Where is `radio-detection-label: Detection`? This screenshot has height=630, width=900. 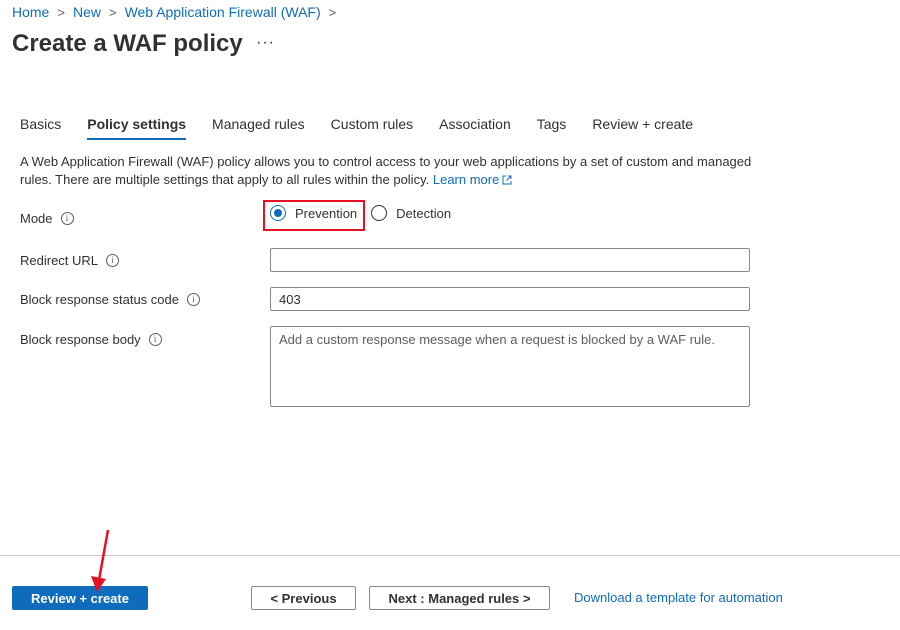
radio-detection-label: Detection is located at coordinates (424, 213).